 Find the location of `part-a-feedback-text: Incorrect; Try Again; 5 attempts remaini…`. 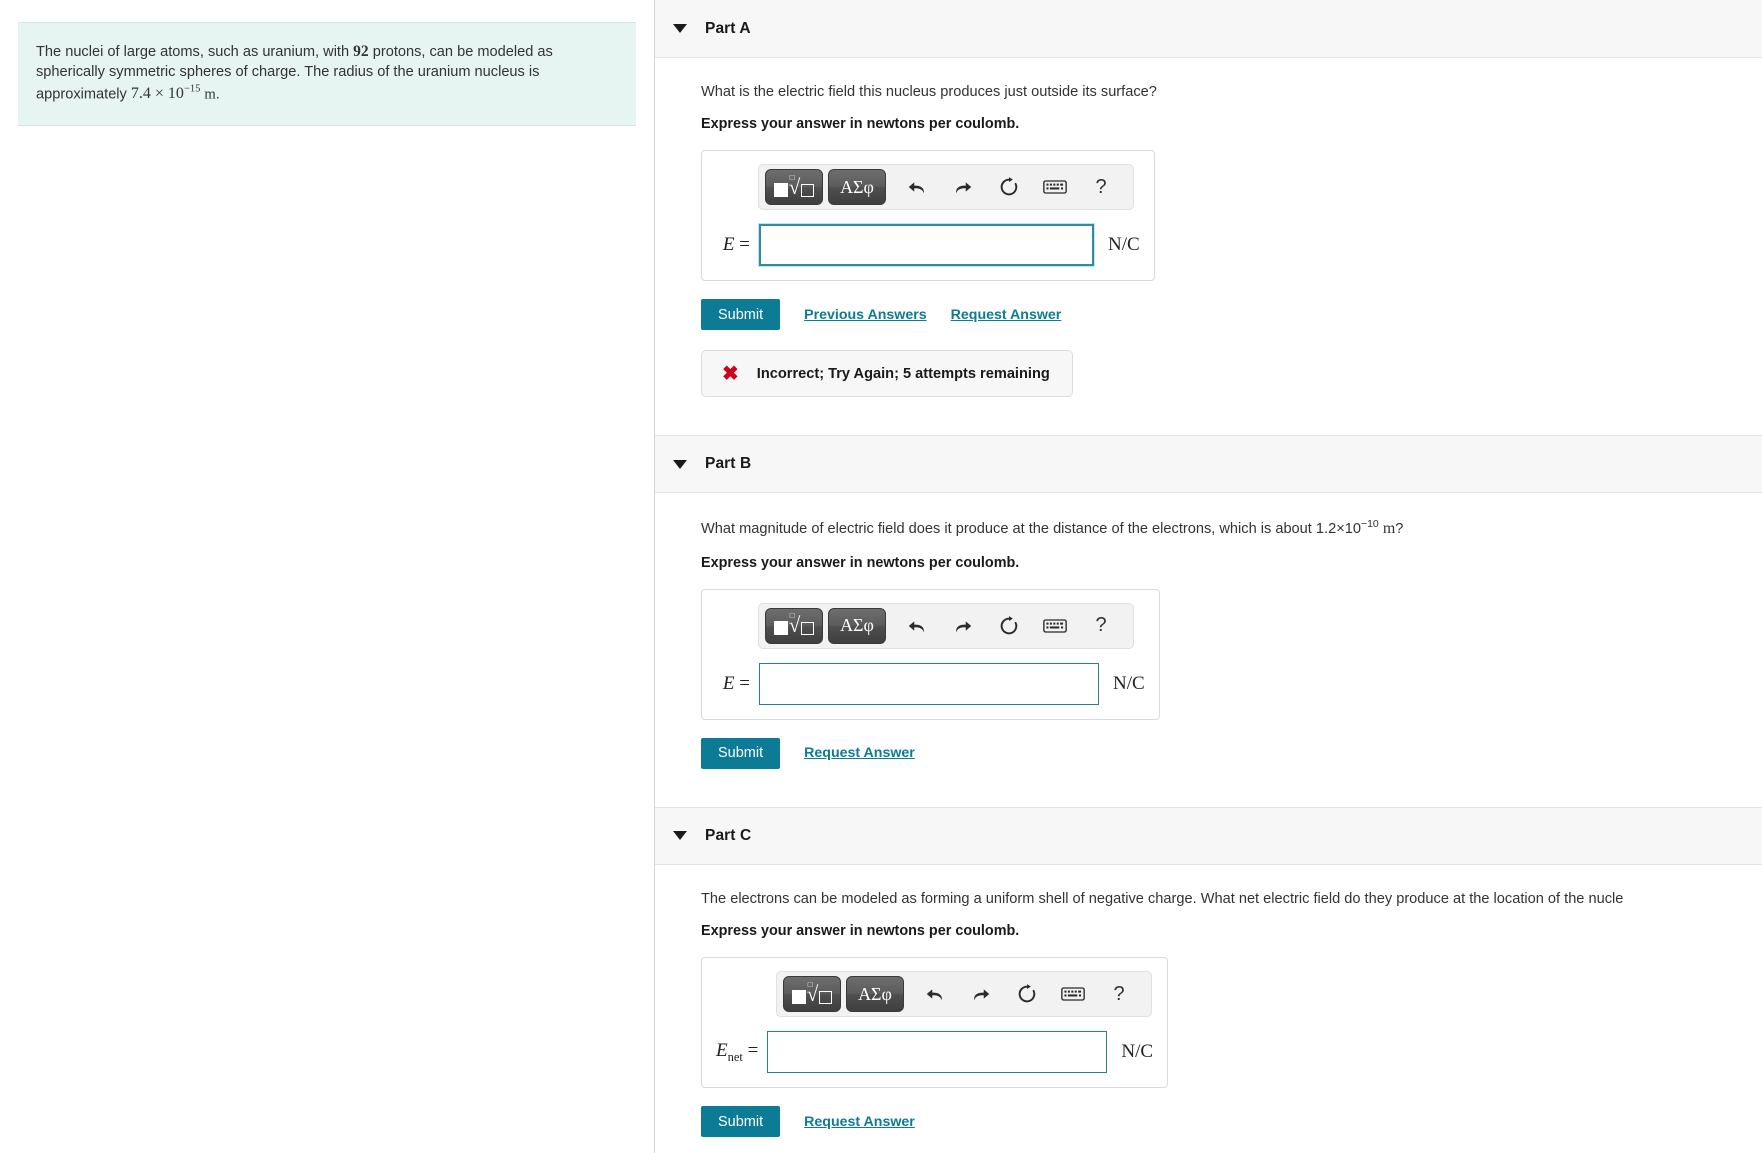

part-a-feedback-text: Incorrect; Try Again; 5 attempts remaini… is located at coordinates (903, 373).